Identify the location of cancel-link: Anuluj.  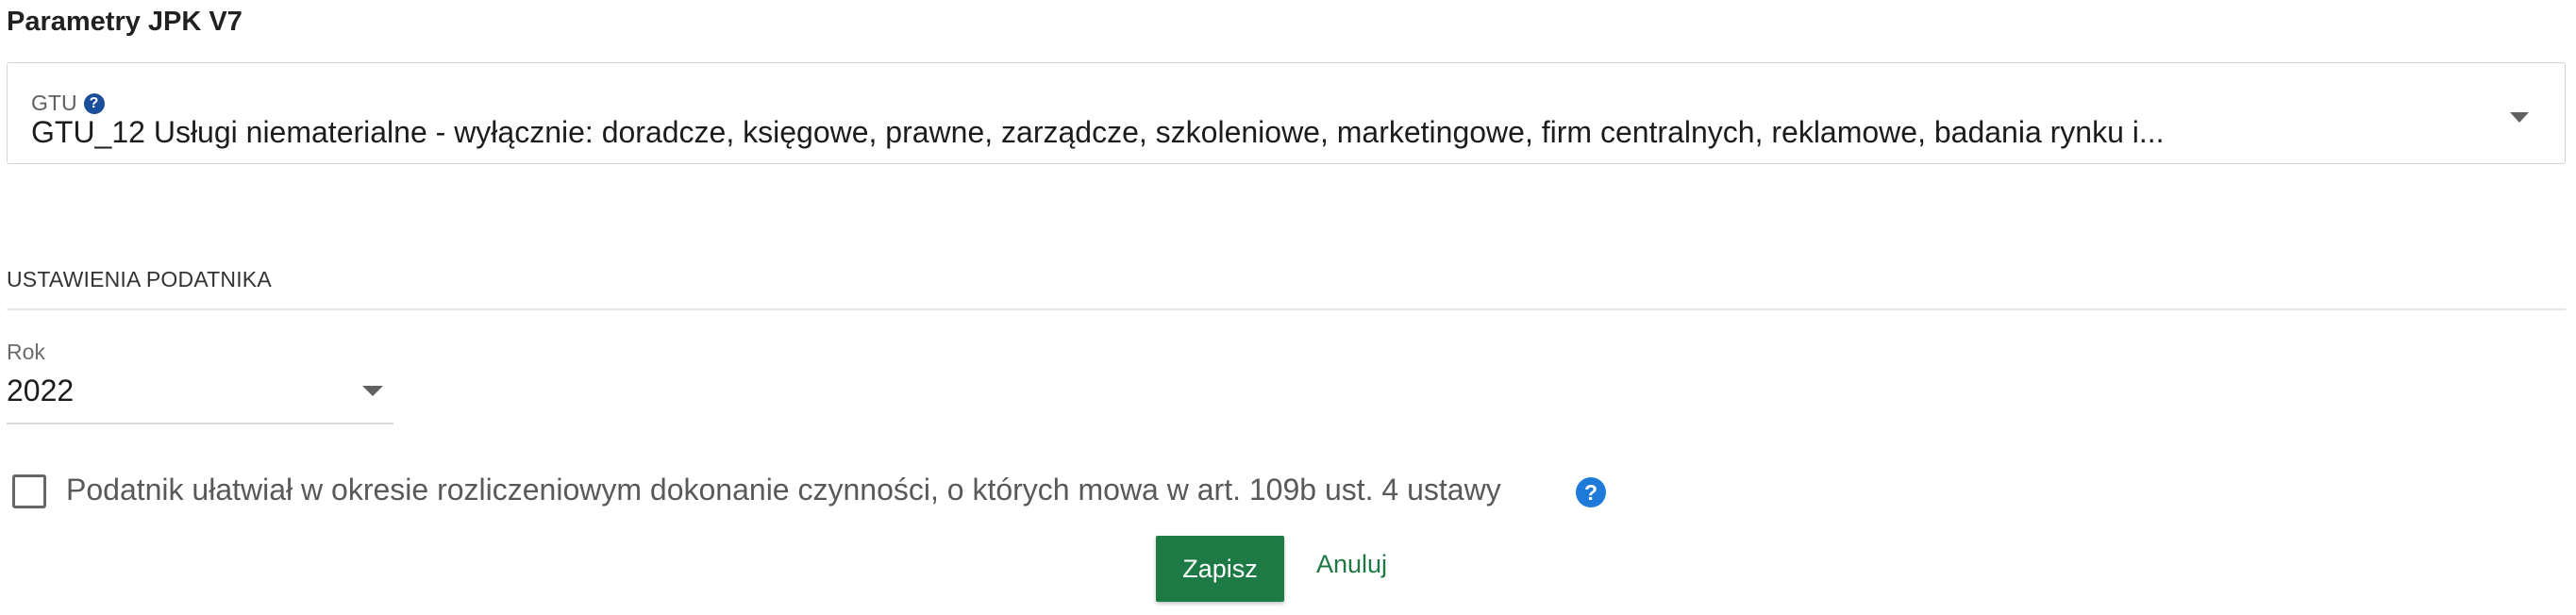
(1351, 564).